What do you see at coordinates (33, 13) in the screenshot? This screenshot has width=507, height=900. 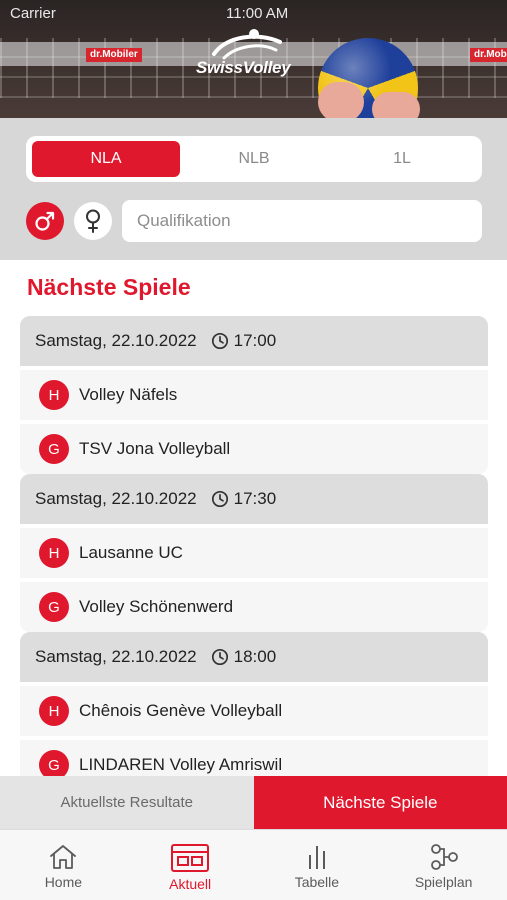 I see `carrier-label: Carrier` at bounding box center [33, 13].